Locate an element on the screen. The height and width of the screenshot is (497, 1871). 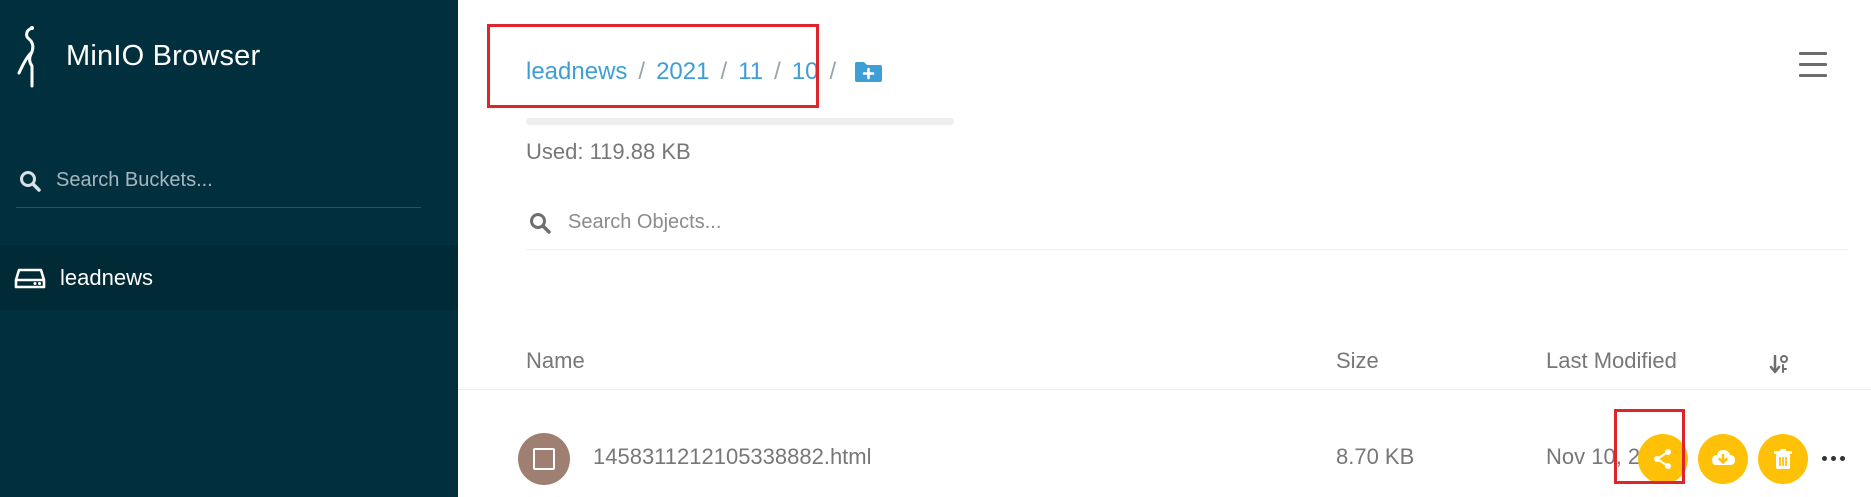
folder-plus-icon is located at coordinates (868, 72).